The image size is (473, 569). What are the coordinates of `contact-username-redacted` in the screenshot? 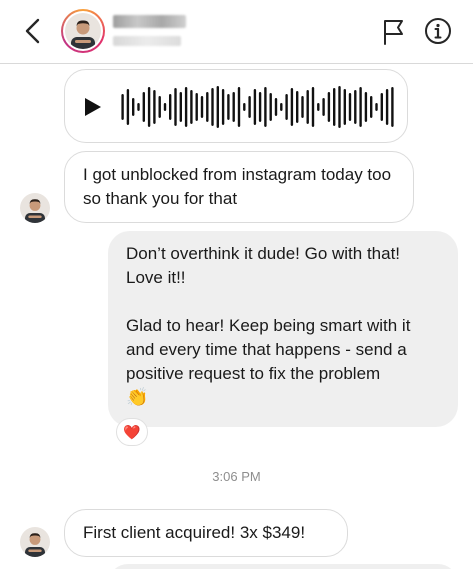 It's located at (147, 41).